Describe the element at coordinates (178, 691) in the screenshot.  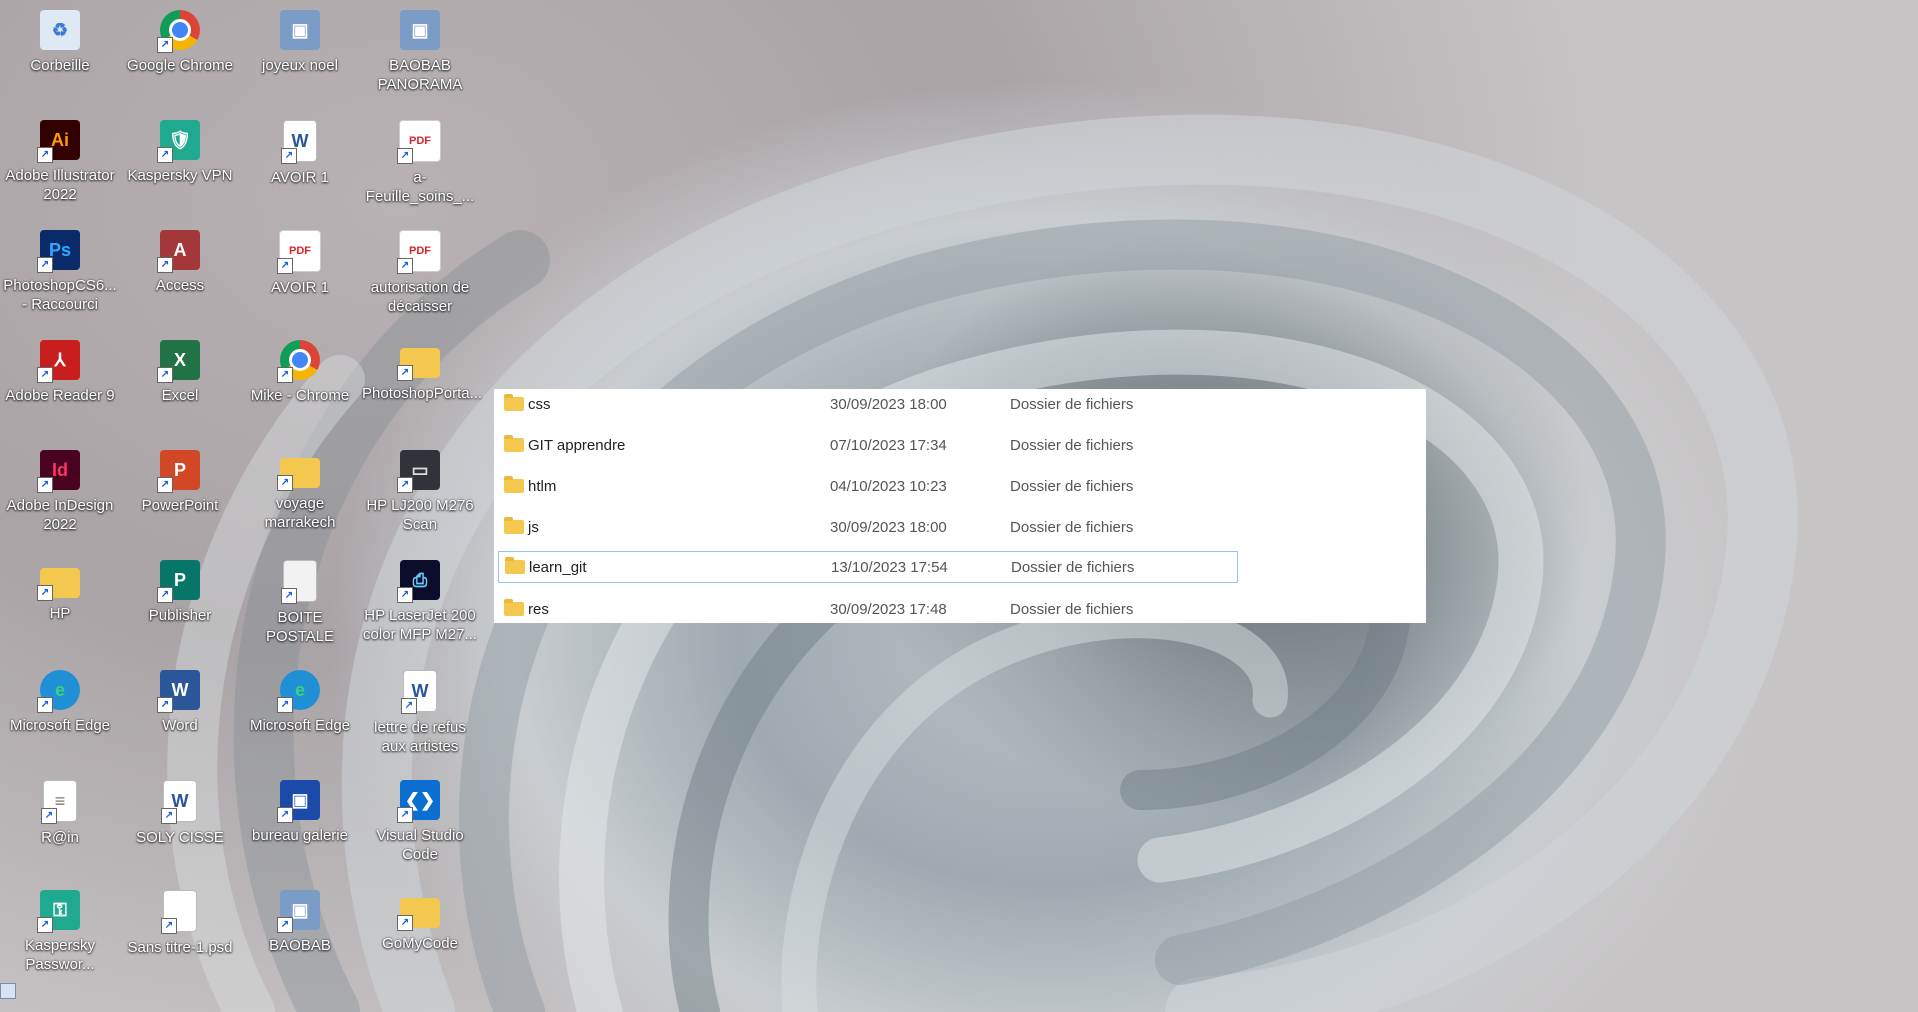
I see `word-icon: W ↗` at that location.